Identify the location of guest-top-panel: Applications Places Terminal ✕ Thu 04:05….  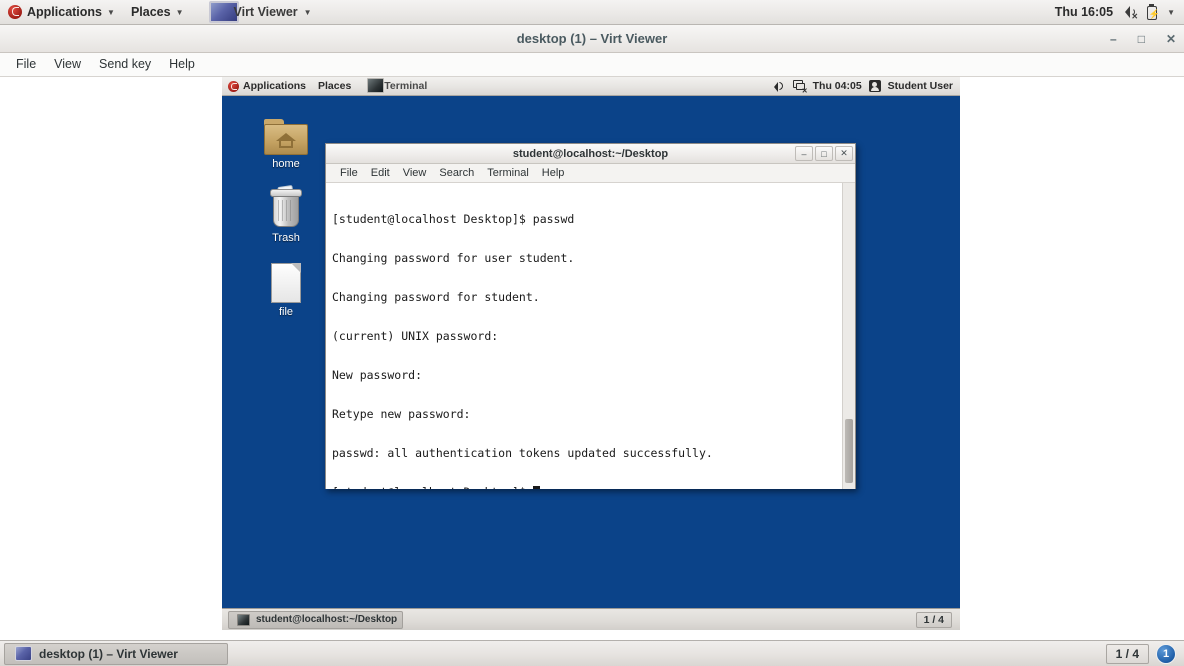
(591, 86).